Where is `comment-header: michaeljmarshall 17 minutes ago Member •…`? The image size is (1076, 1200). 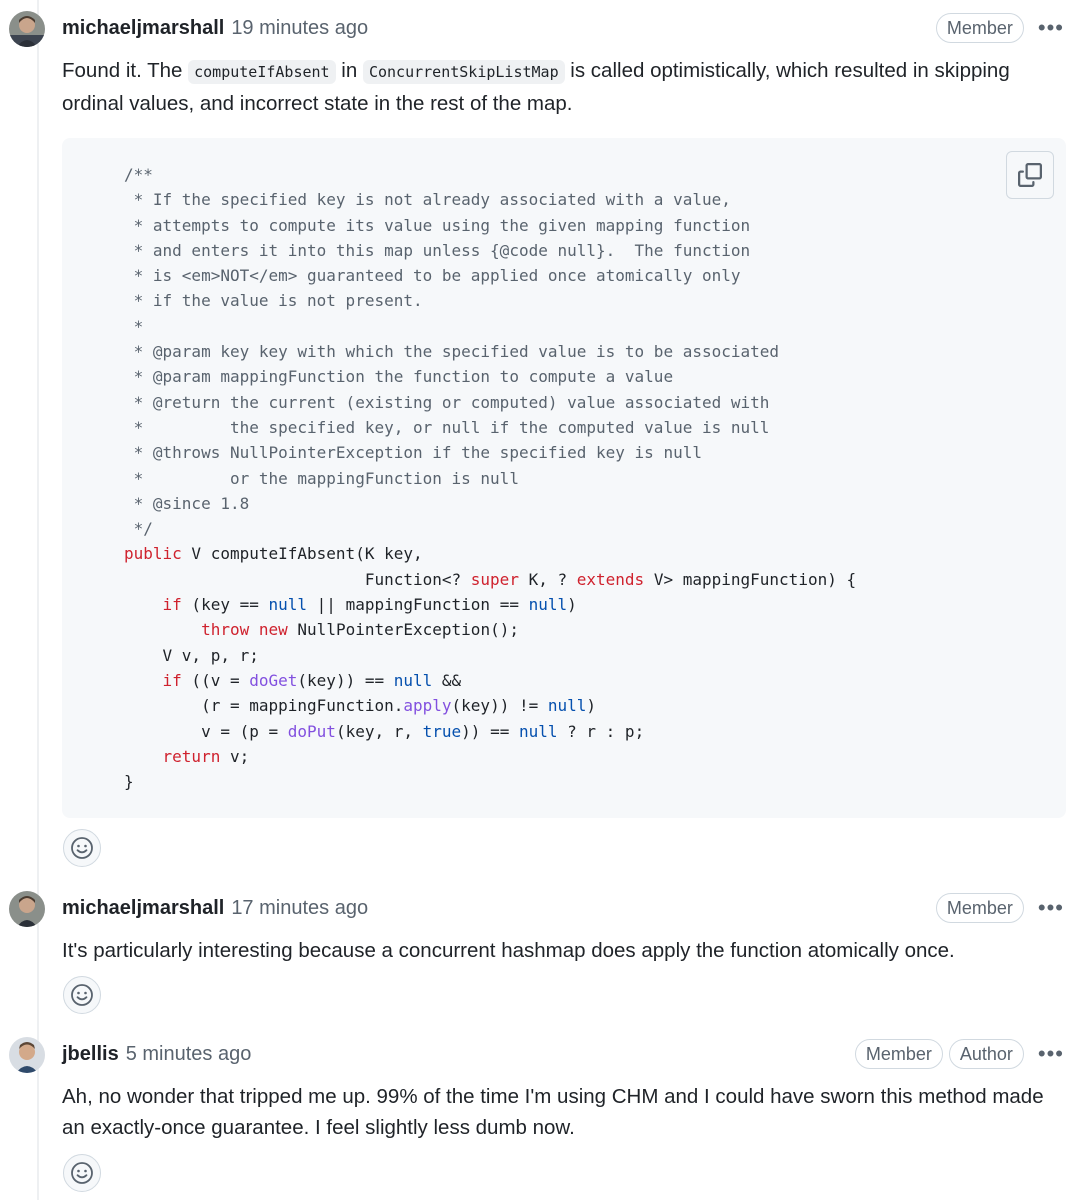
comment-header: michaeljmarshall 17 minutes ago Member •… is located at coordinates (563, 908).